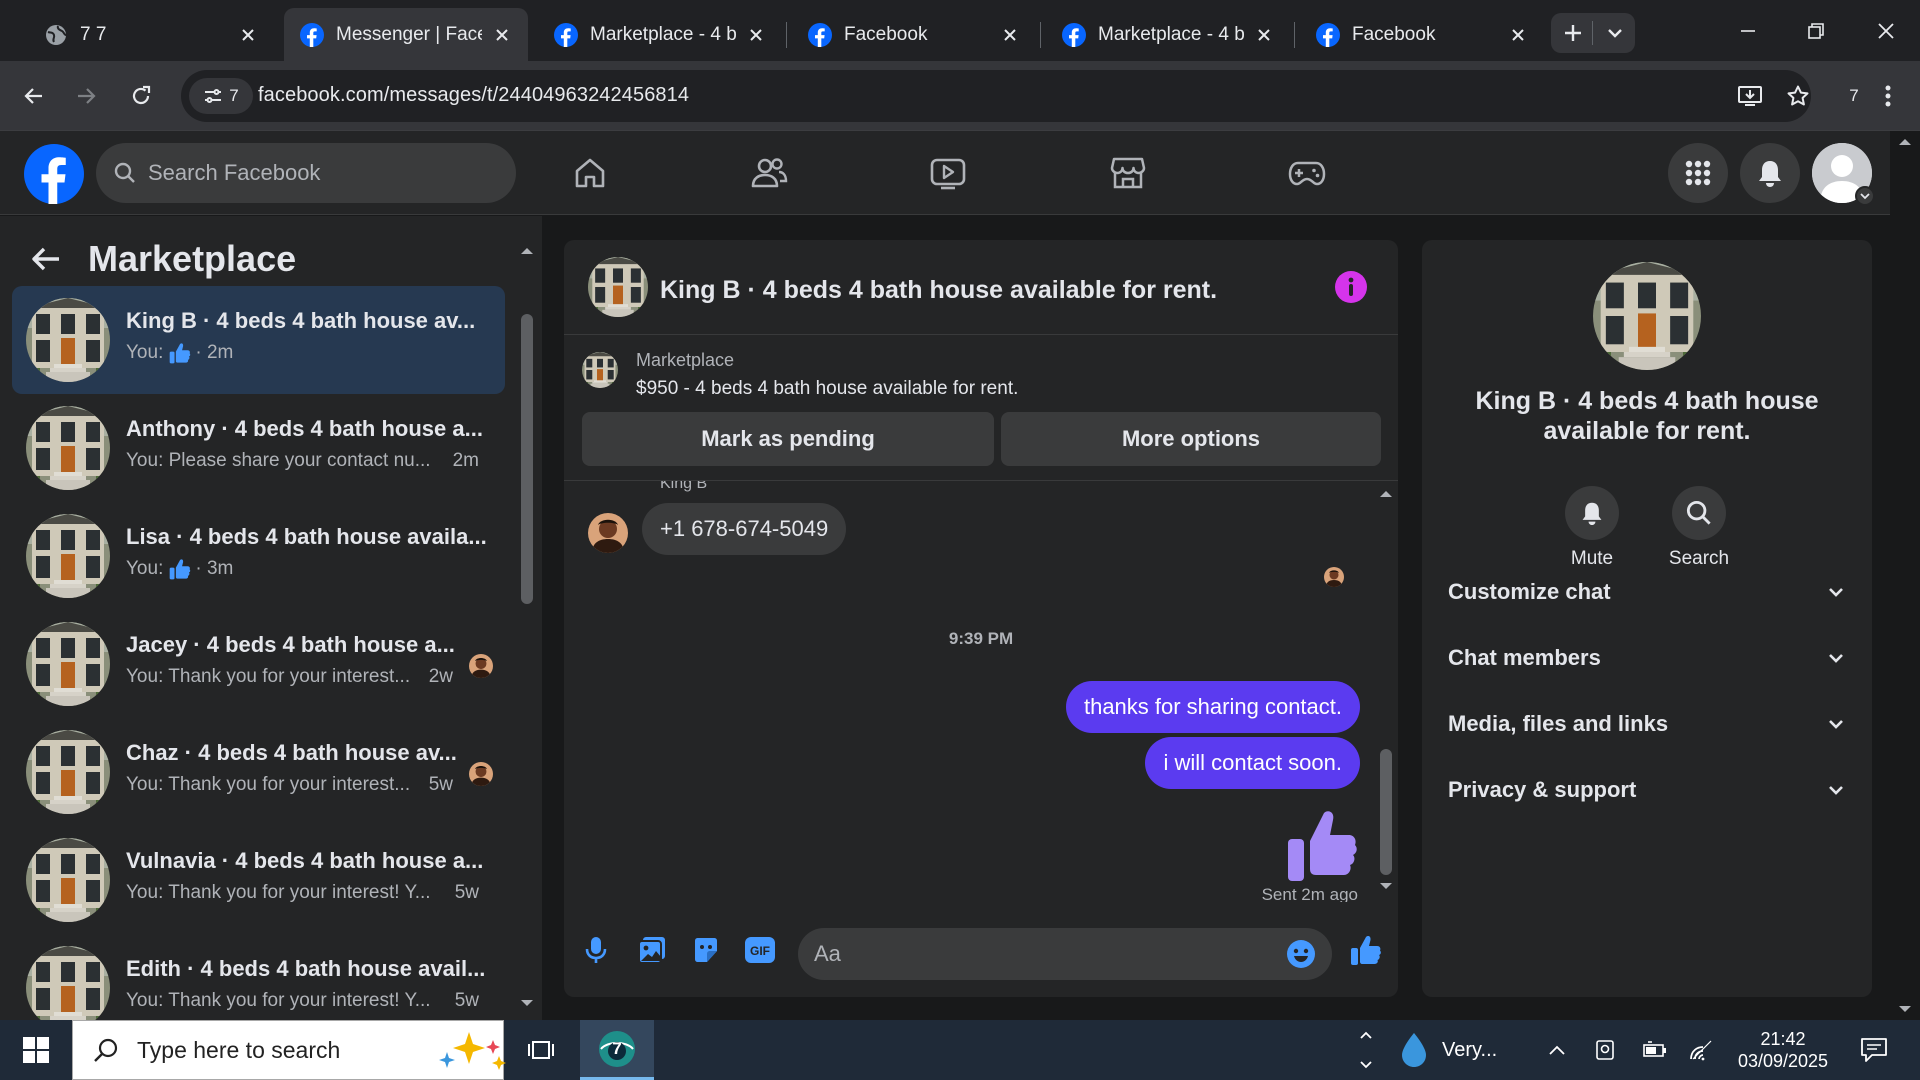 The height and width of the screenshot is (1080, 1920). I want to click on system-clock: 21:42 03/09/2025, so click(1783, 1050).